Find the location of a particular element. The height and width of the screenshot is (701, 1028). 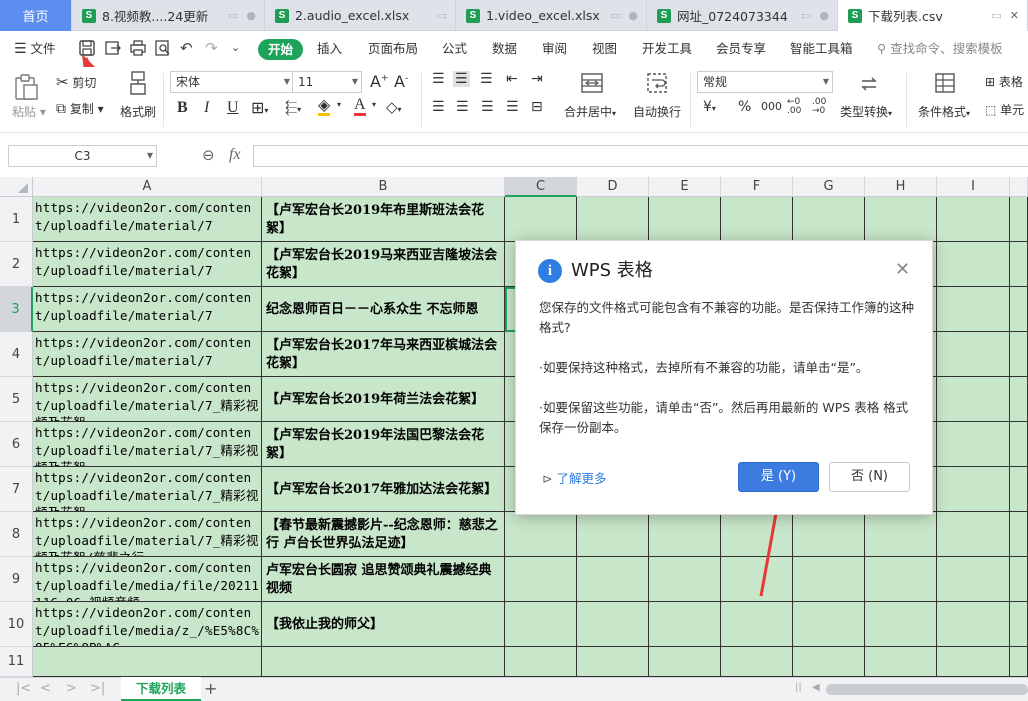

menu-view: 视图 is located at coordinates (604, 49).